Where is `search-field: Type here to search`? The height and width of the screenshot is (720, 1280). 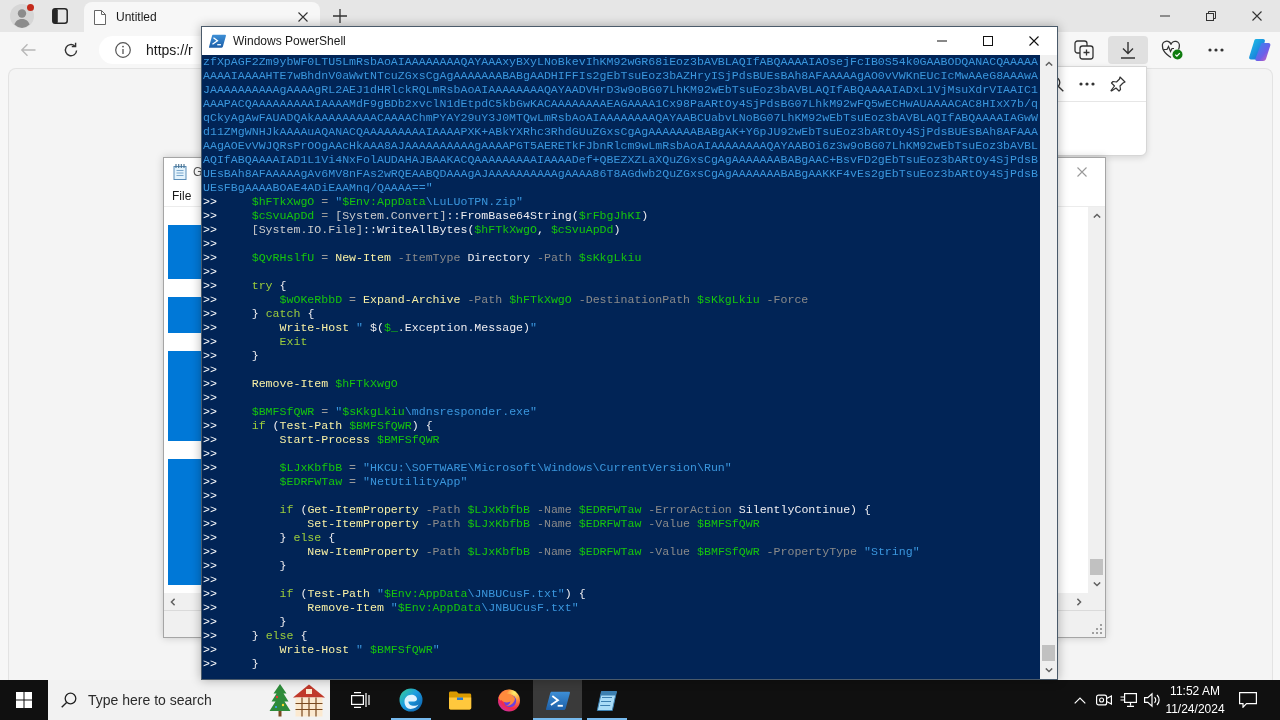 search-field: Type here to search is located at coordinates (178, 700).